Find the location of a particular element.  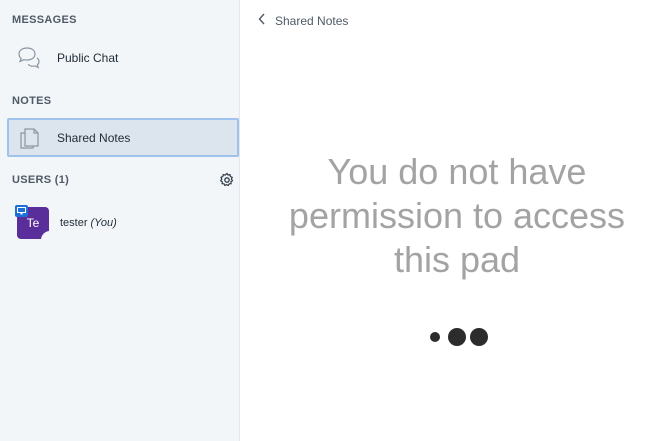

notes-section-title: NOTES is located at coordinates (32, 101).